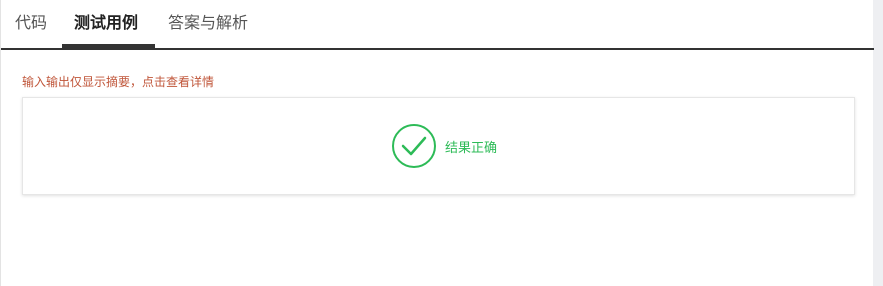 The height and width of the screenshot is (286, 883). Describe the element at coordinates (118, 82) in the screenshot. I see `summary-notice: 输入输出仅显示摘要，点击查看详情` at that location.